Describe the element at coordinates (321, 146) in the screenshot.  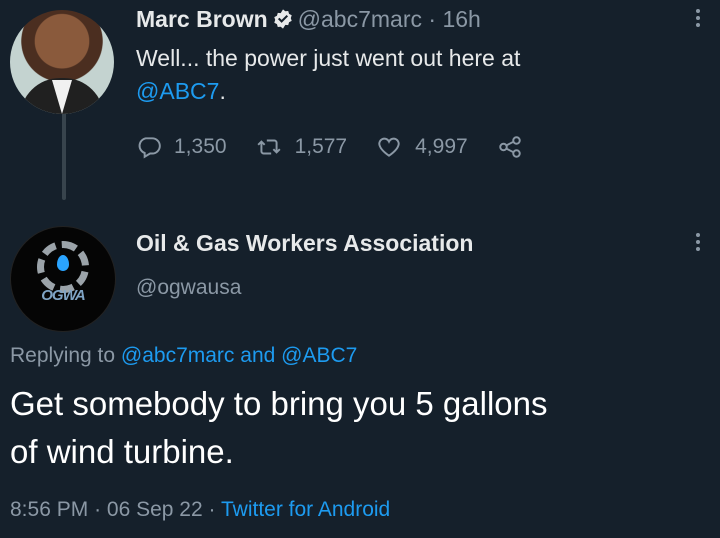
I see `retweet-count: 1,577` at that location.